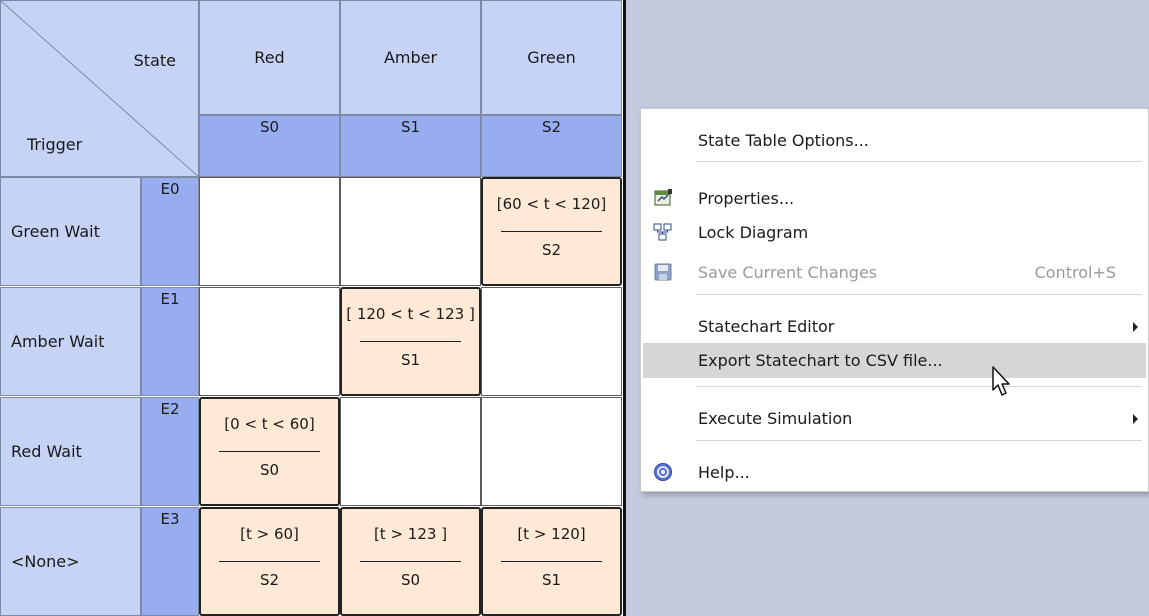 The height and width of the screenshot is (616, 1149). What do you see at coordinates (551, 204) in the screenshot?
I see `transition-guard: [60 < t < 120]` at bounding box center [551, 204].